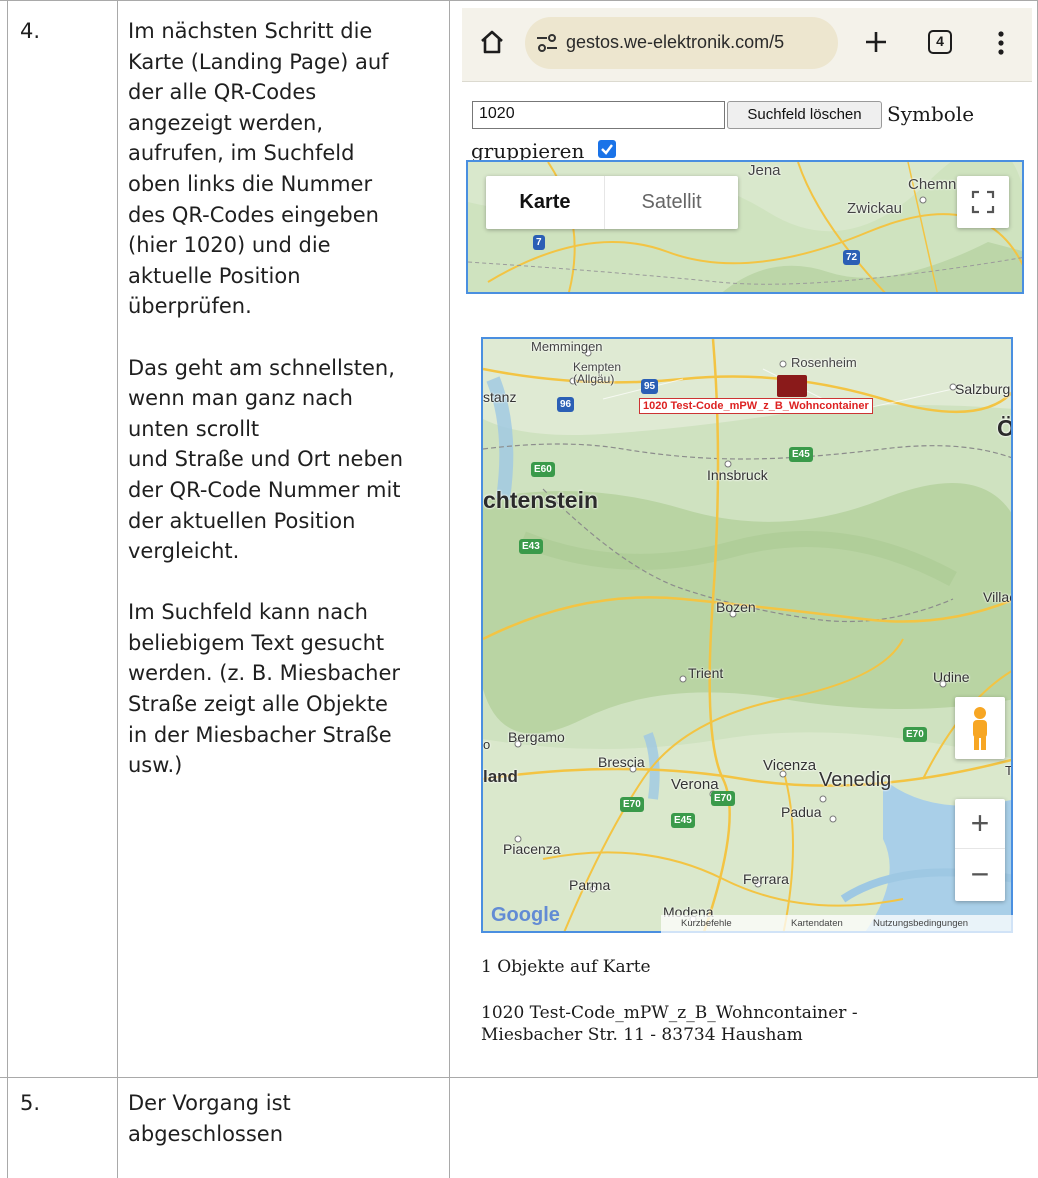 The width and height of the screenshot is (1038, 1178). I want to click on map-type-map-button: Karte, so click(545, 202).